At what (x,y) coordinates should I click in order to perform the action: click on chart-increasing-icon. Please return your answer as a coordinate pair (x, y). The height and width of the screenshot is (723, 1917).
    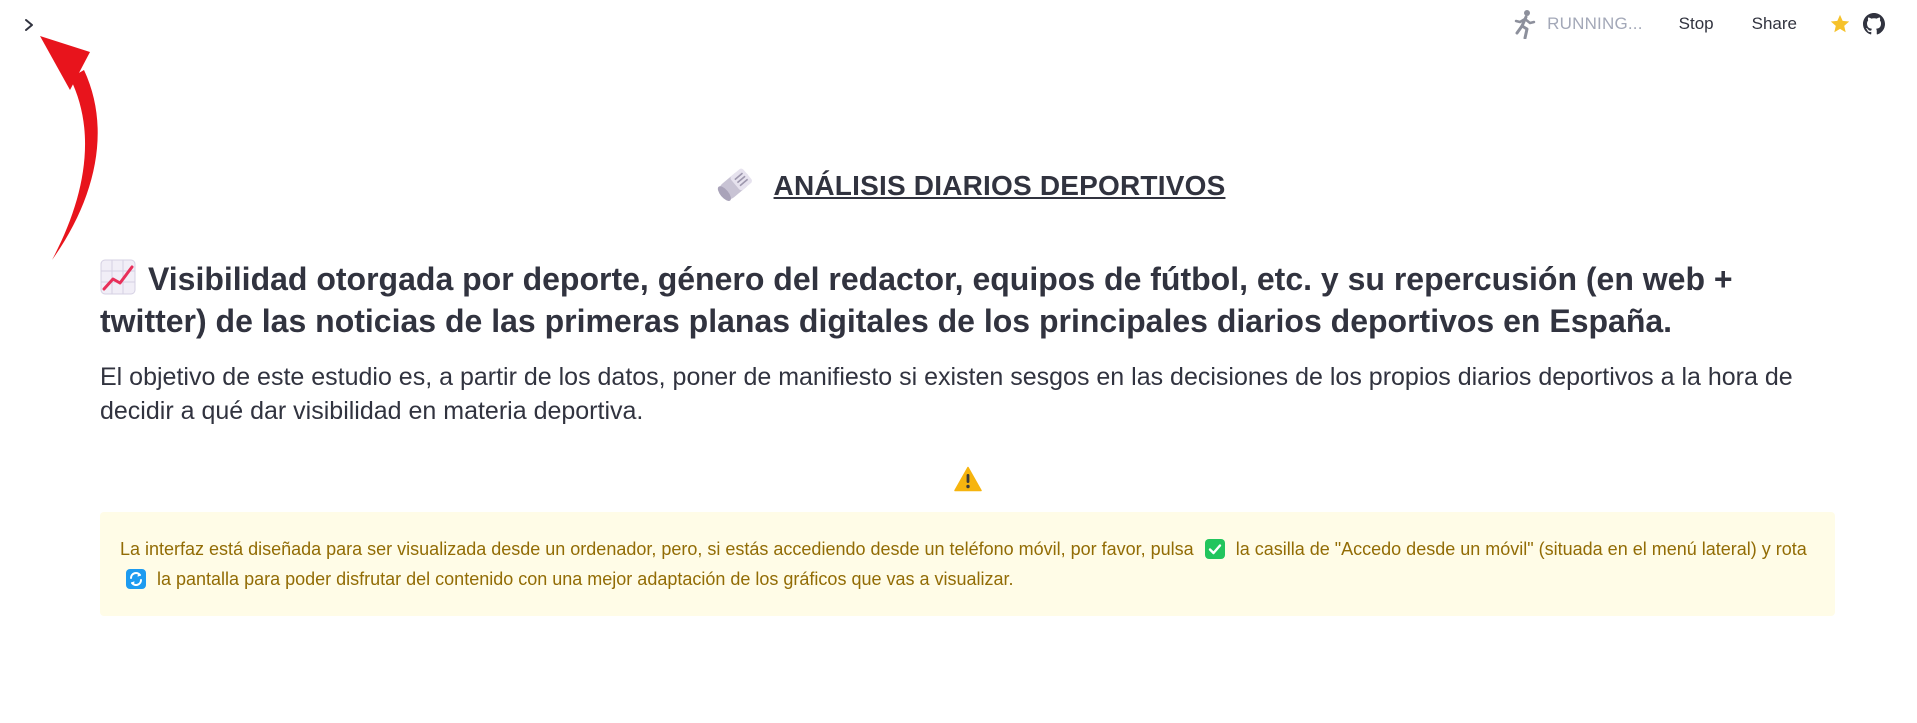
    Looking at the image, I should click on (118, 277).